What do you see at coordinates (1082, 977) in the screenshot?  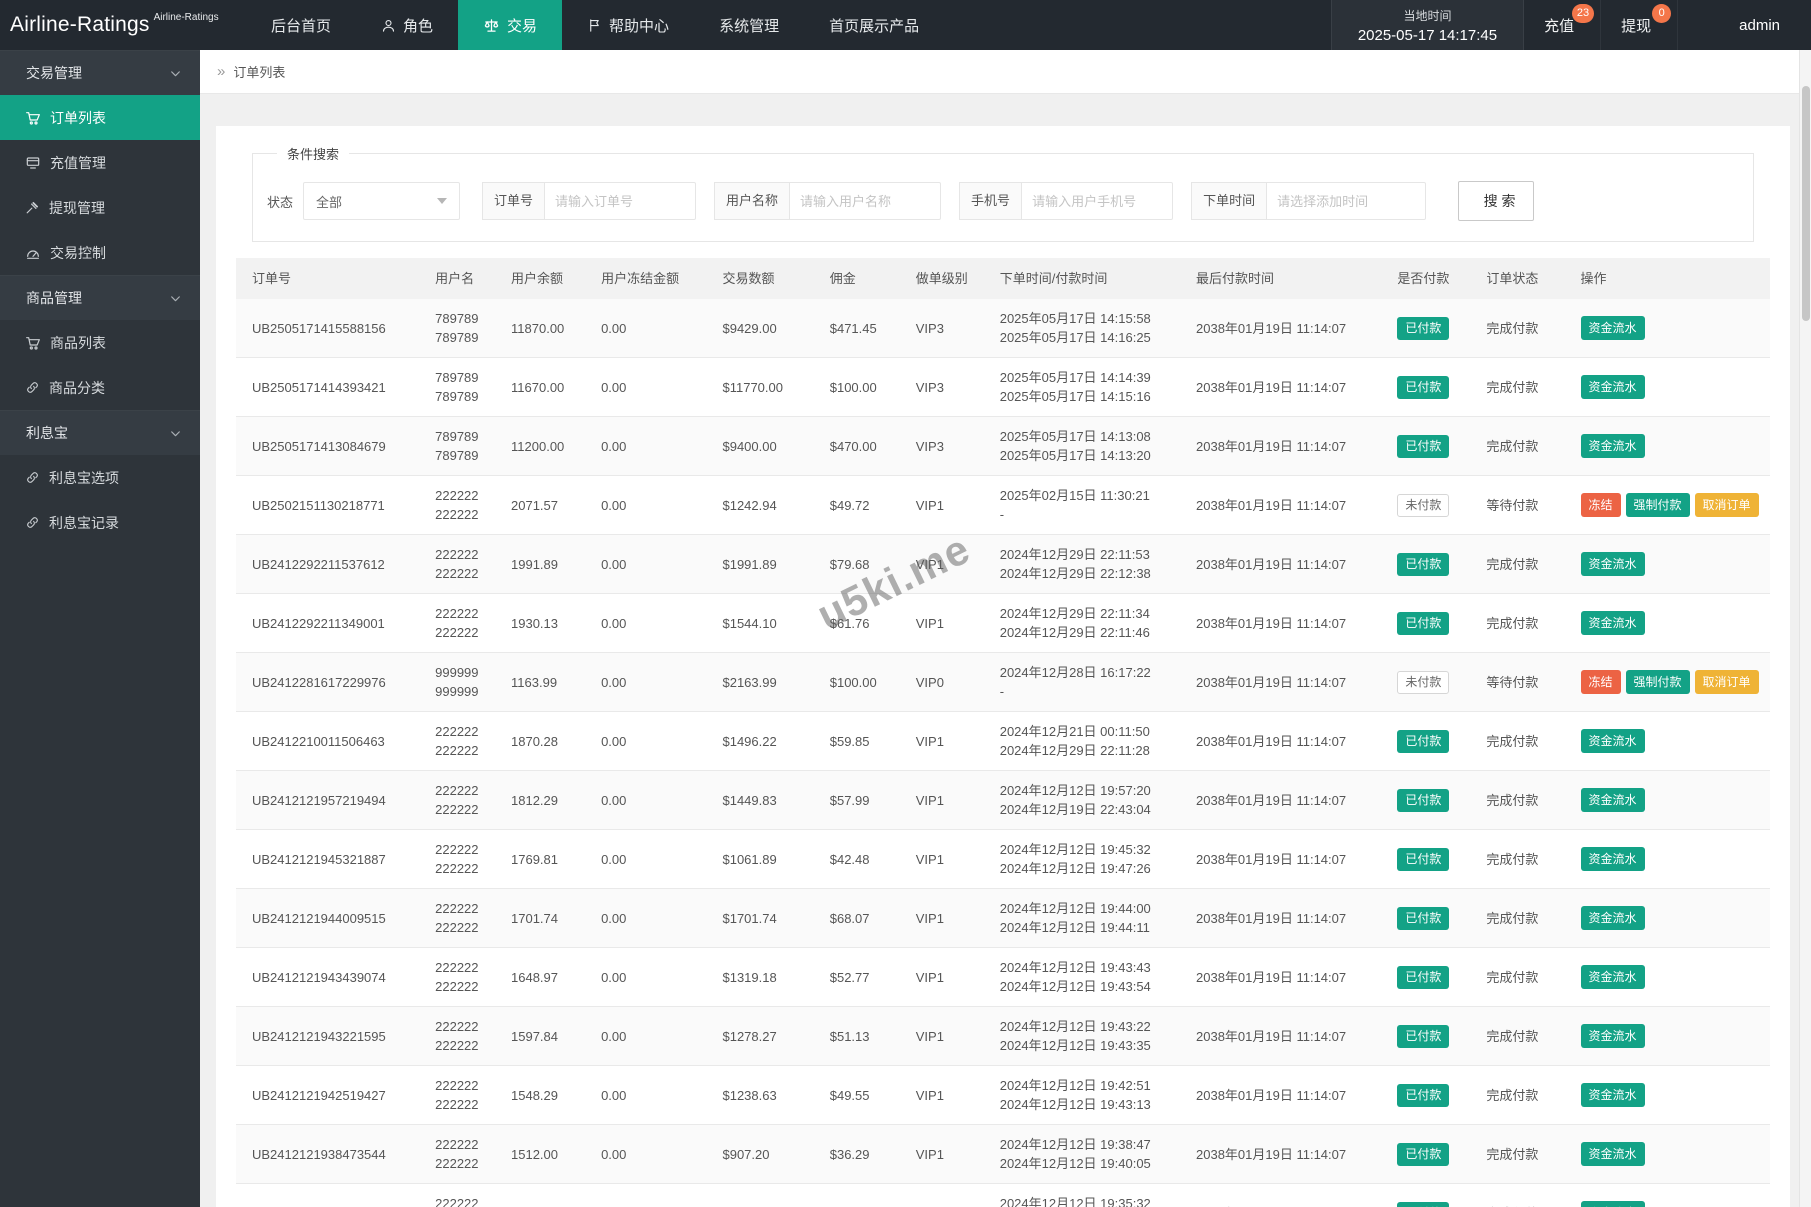 I see `cell-order-pay-time: 2024年12月12日 19:43:43 2024年12月12日 19:43:54` at bounding box center [1082, 977].